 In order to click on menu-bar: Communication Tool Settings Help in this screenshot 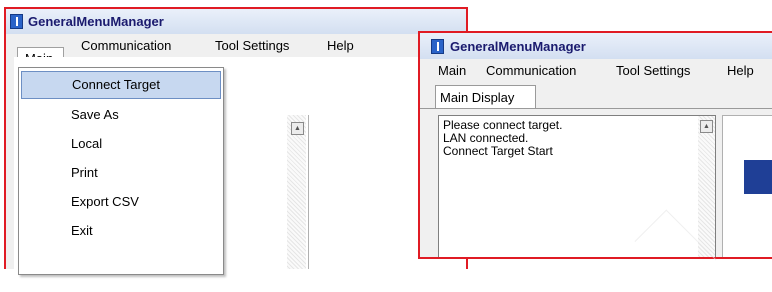, I will do `click(236, 45)`.